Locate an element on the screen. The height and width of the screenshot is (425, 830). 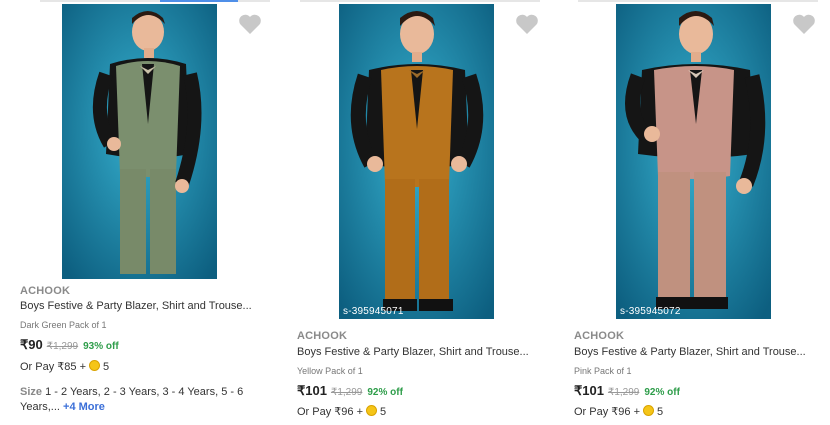
product-variant: Dark Green Pack of 1 is located at coordinates (63, 325).